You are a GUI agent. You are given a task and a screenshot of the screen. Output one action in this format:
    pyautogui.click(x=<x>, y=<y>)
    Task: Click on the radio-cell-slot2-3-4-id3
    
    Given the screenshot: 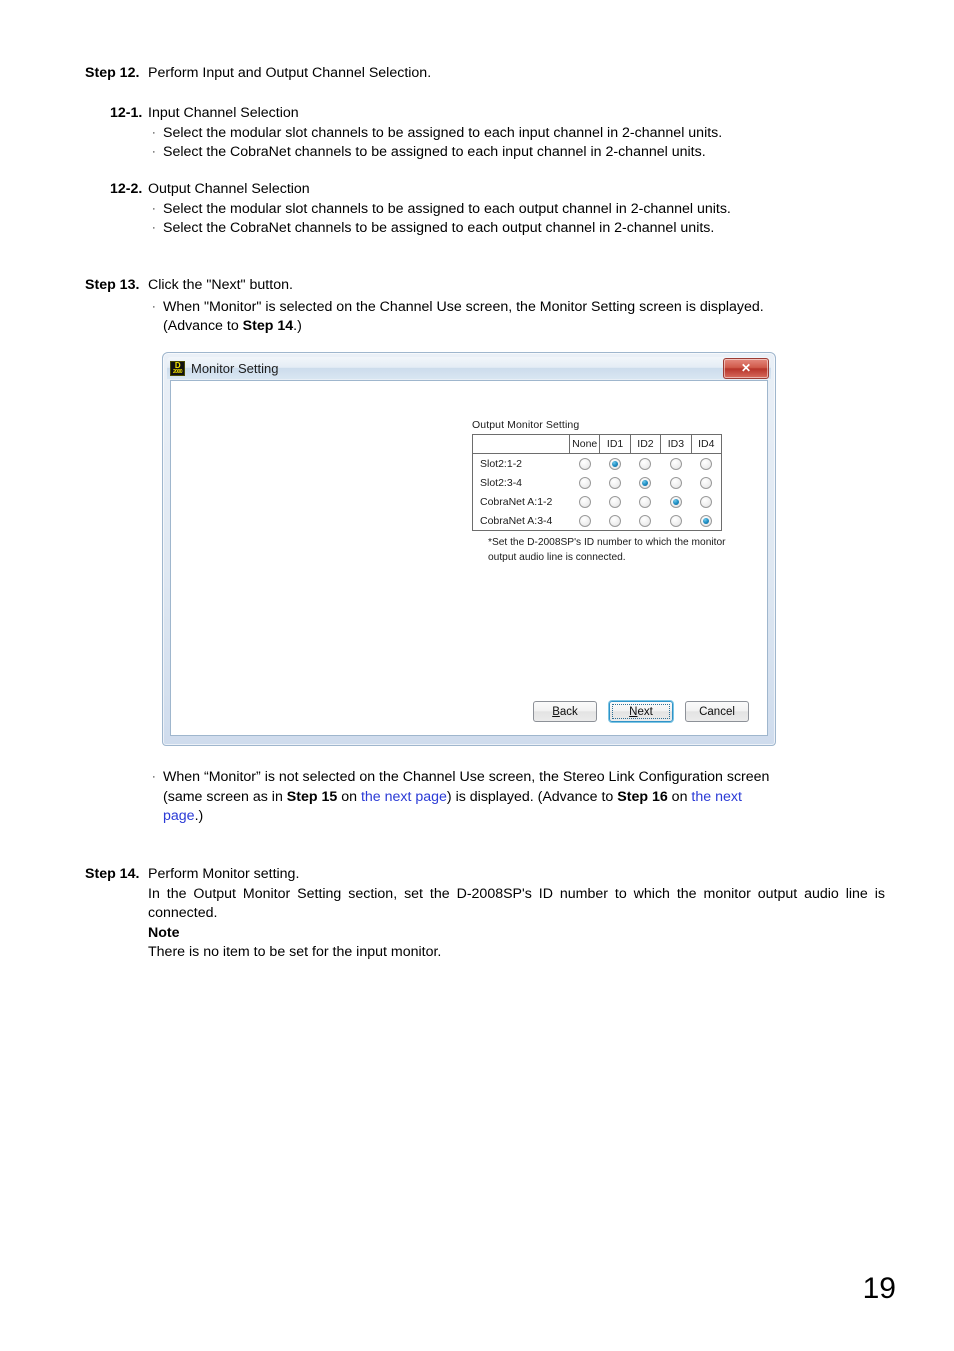 What is the action you would take?
    pyautogui.click(x=676, y=482)
    